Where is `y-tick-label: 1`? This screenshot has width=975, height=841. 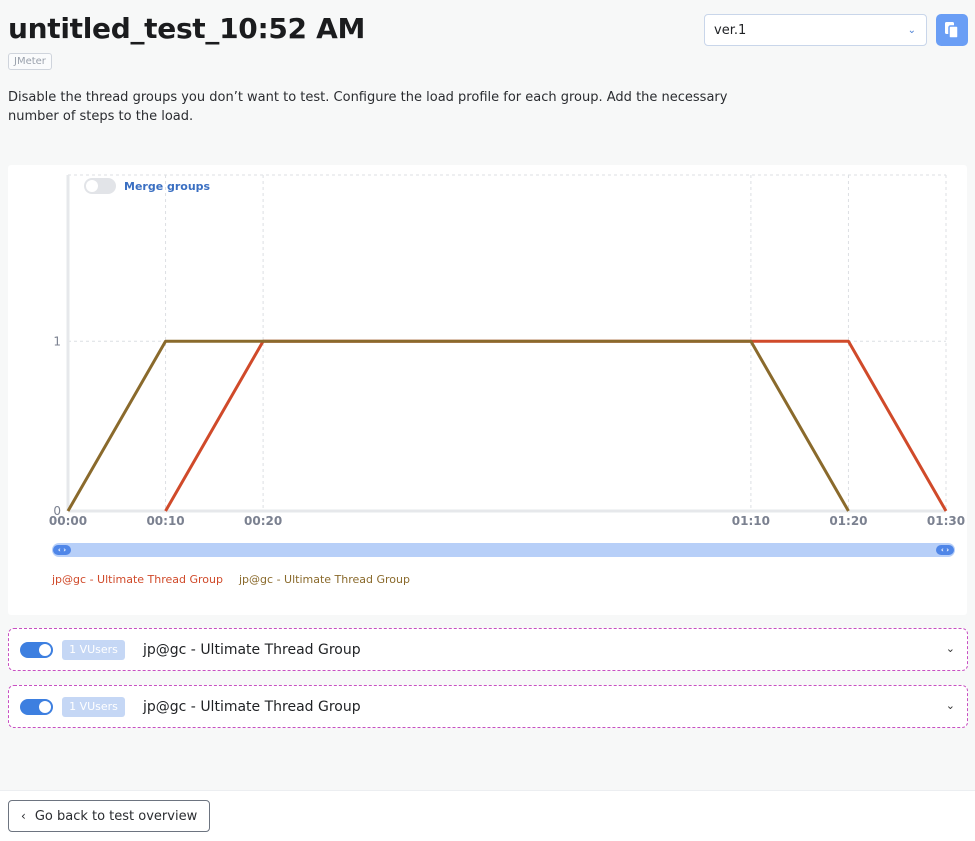
y-tick-label: 1 is located at coordinates (57, 341).